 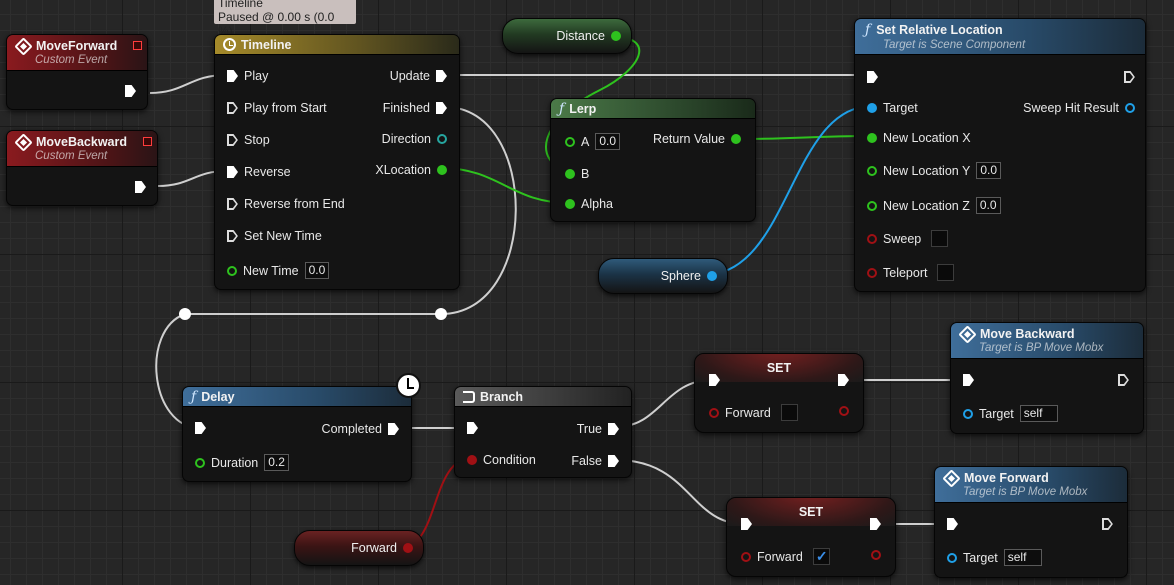 What do you see at coordinates (593, 141) in the screenshot?
I see `a-pin: A 0.0` at bounding box center [593, 141].